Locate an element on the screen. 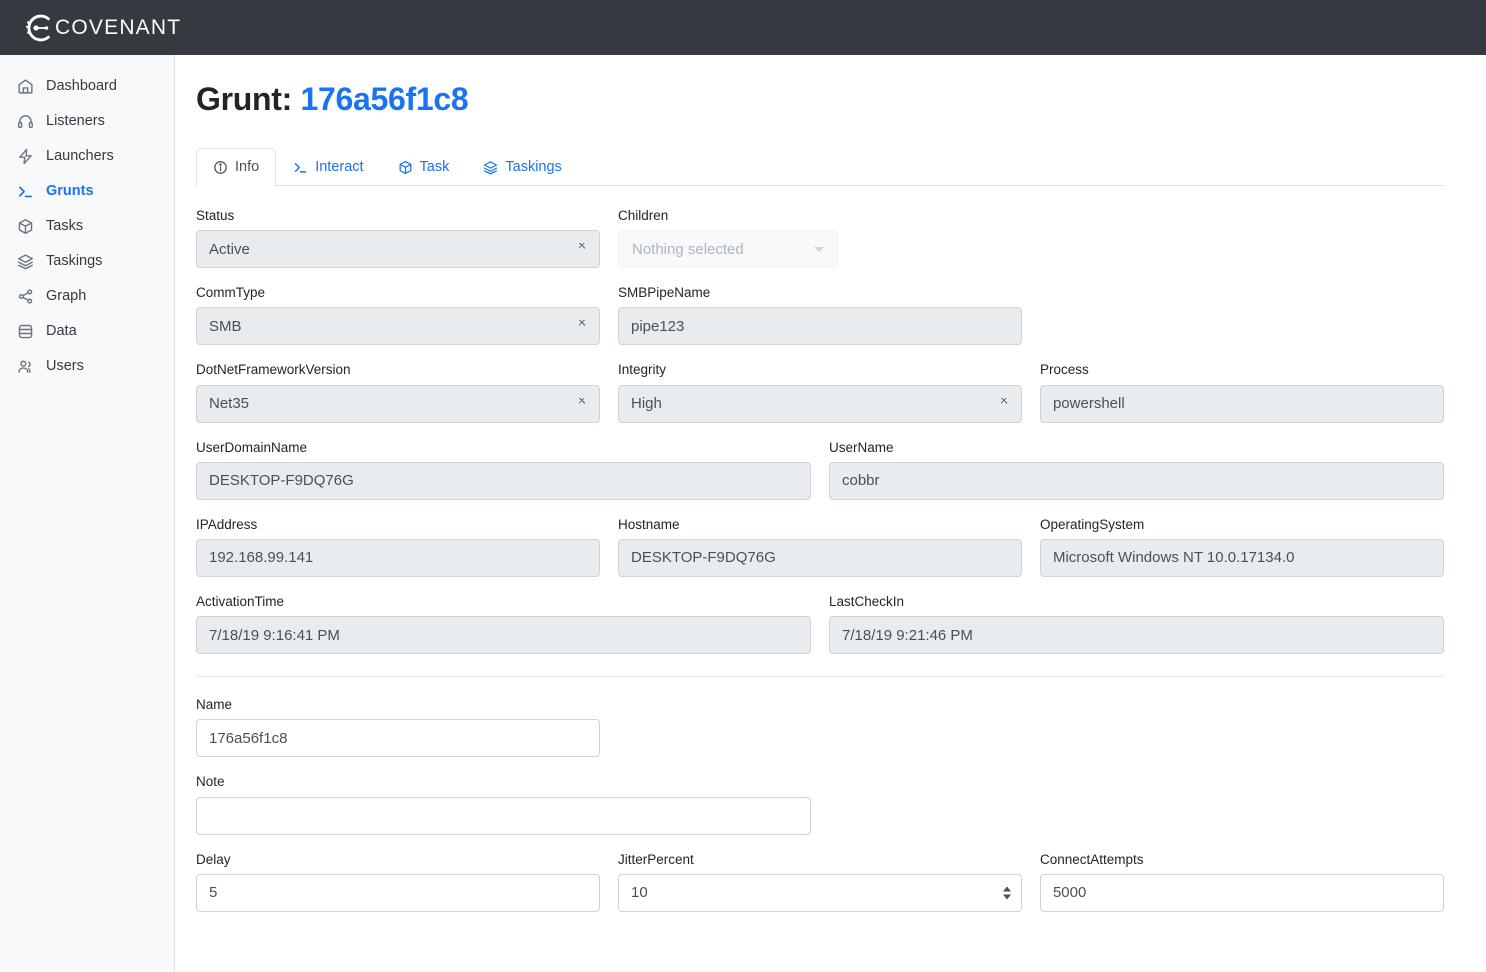 This screenshot has height=972, width=1486. sidebar-item-label: Data is located at coordinates (61, 331).